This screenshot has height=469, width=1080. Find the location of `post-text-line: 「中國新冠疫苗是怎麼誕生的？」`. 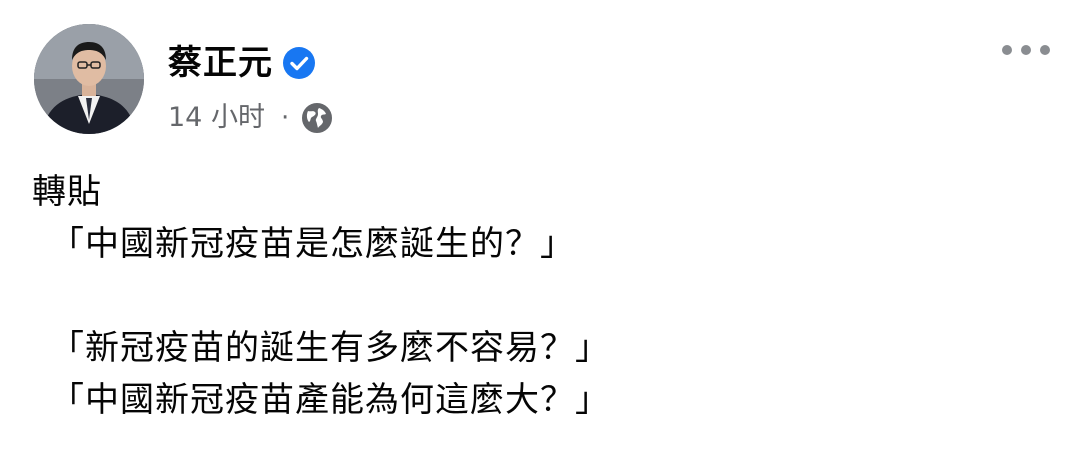

post-text-line: 「中國新冠疫苗是怎麼誕生的？」 is located at coordinates (312, 244).